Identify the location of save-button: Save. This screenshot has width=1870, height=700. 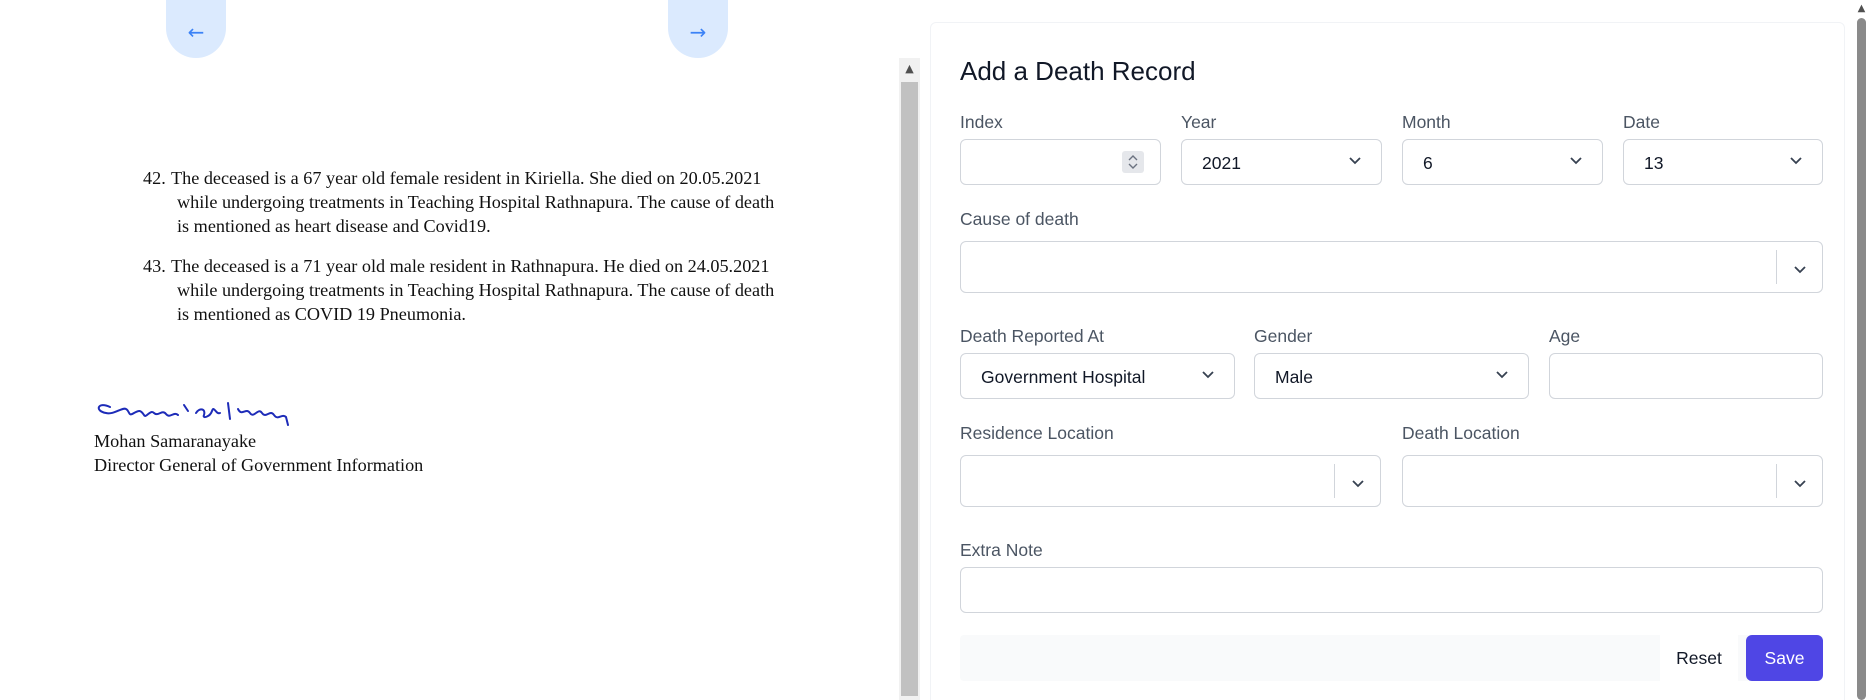
(1784, 658).